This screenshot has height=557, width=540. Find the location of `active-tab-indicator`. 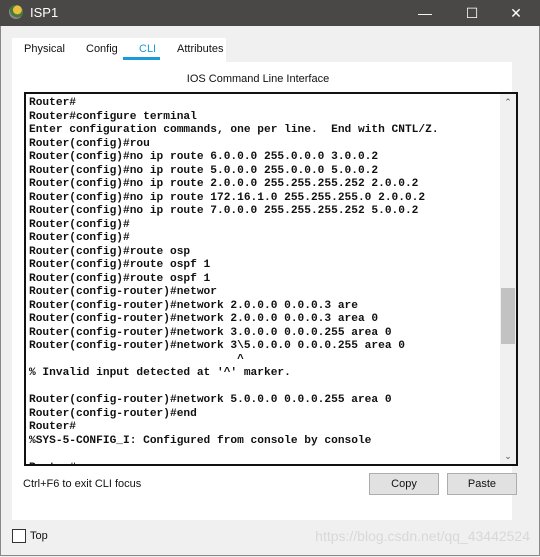

active-tab-indicator is located at coordinates (141, 58).